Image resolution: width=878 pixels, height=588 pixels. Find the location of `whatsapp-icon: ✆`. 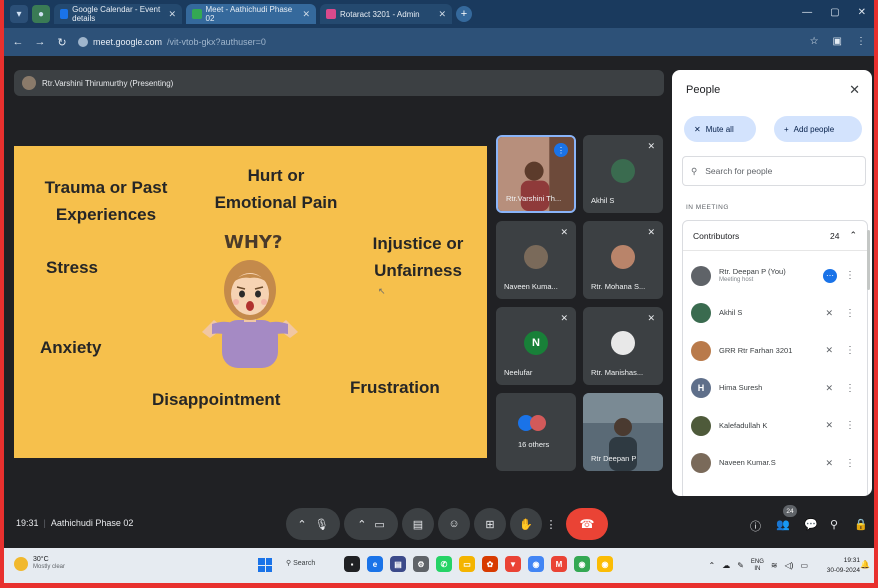

whatsapp-icon: ✆ is located at coordinates (444, 564).